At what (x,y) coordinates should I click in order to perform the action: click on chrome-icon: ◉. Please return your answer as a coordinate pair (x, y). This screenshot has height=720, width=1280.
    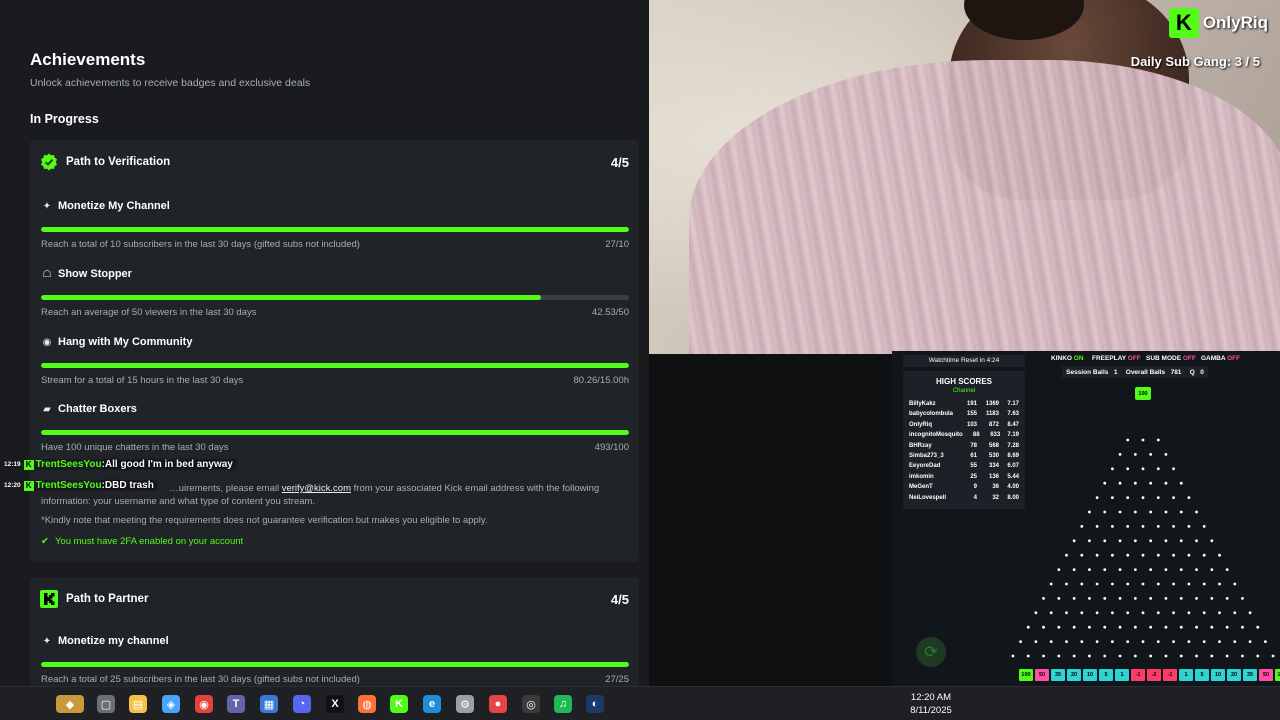
    Looking at the image, I should click on (204, 704).